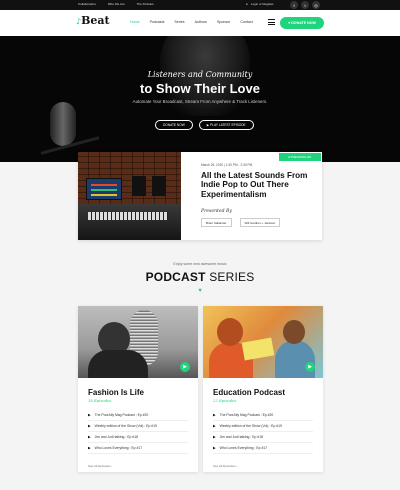  Describe the element at coordinates (226, 125) in the screenshot. I see `play-latest-episode-button: ▶ PLAY LATEST EPISODE` at that location.